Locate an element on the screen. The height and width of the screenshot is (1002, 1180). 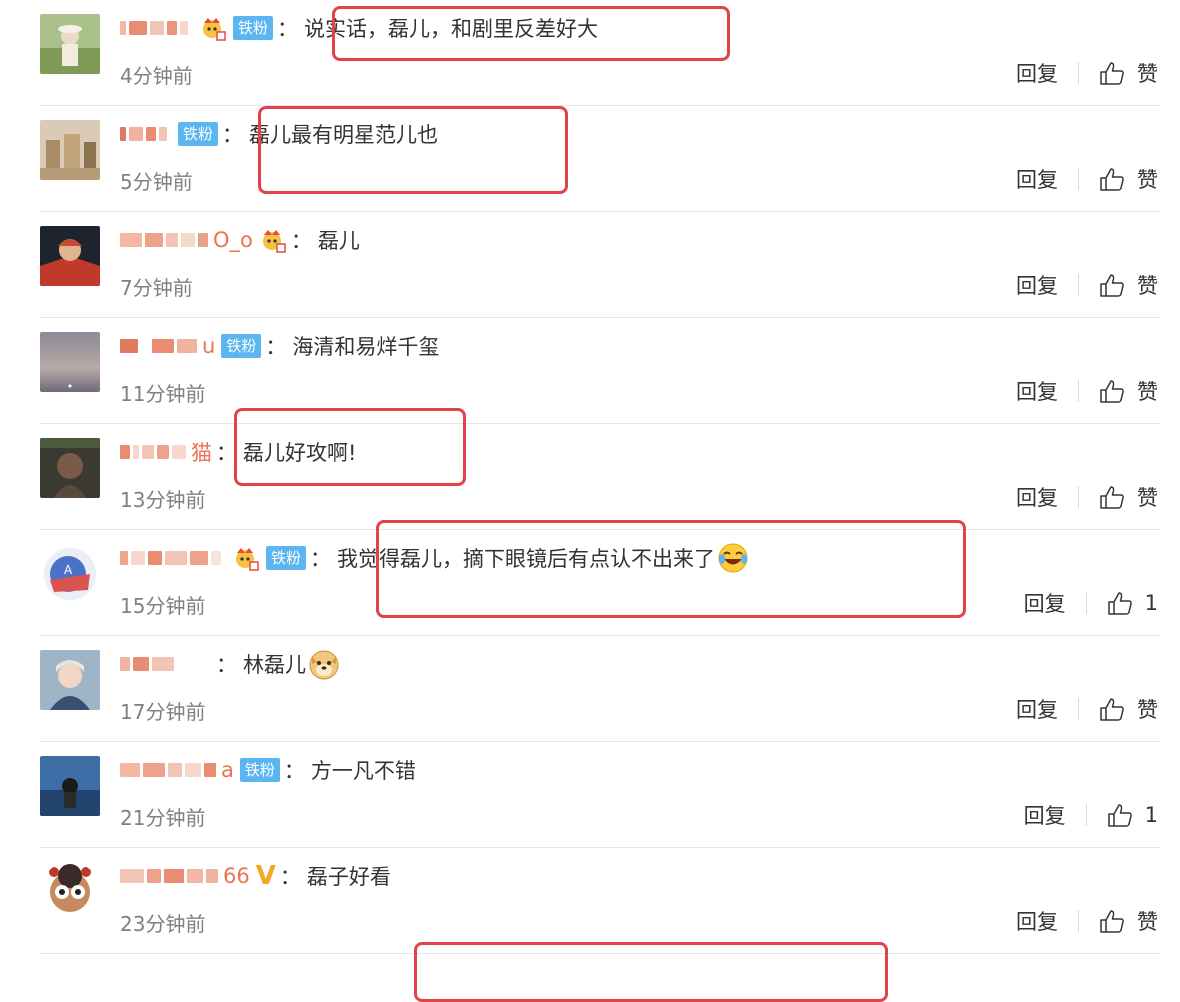
username-suffix: O_o is located at coordinates (233, 240).